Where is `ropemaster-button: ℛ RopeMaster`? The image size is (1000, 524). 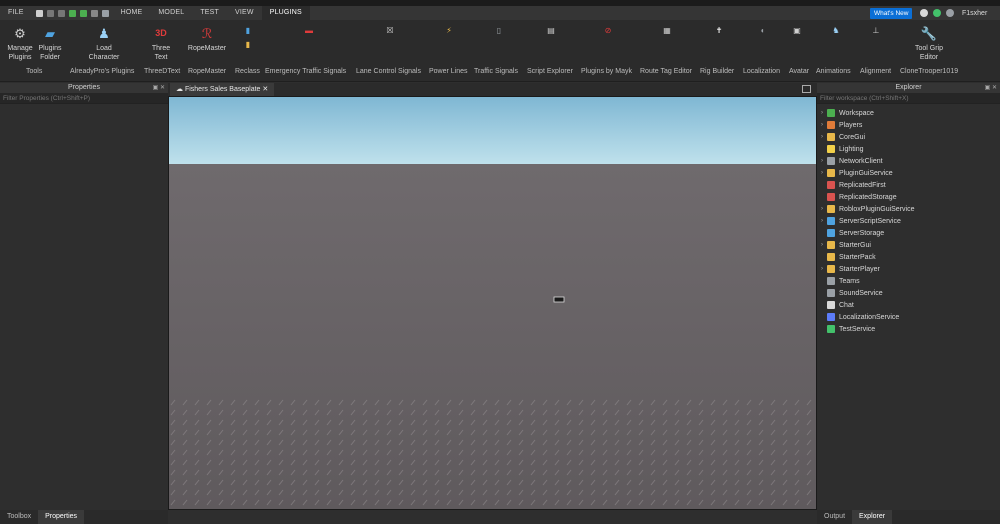
ropemaster-button: ℛ RopeMaster is located at coordinates (207, 38).